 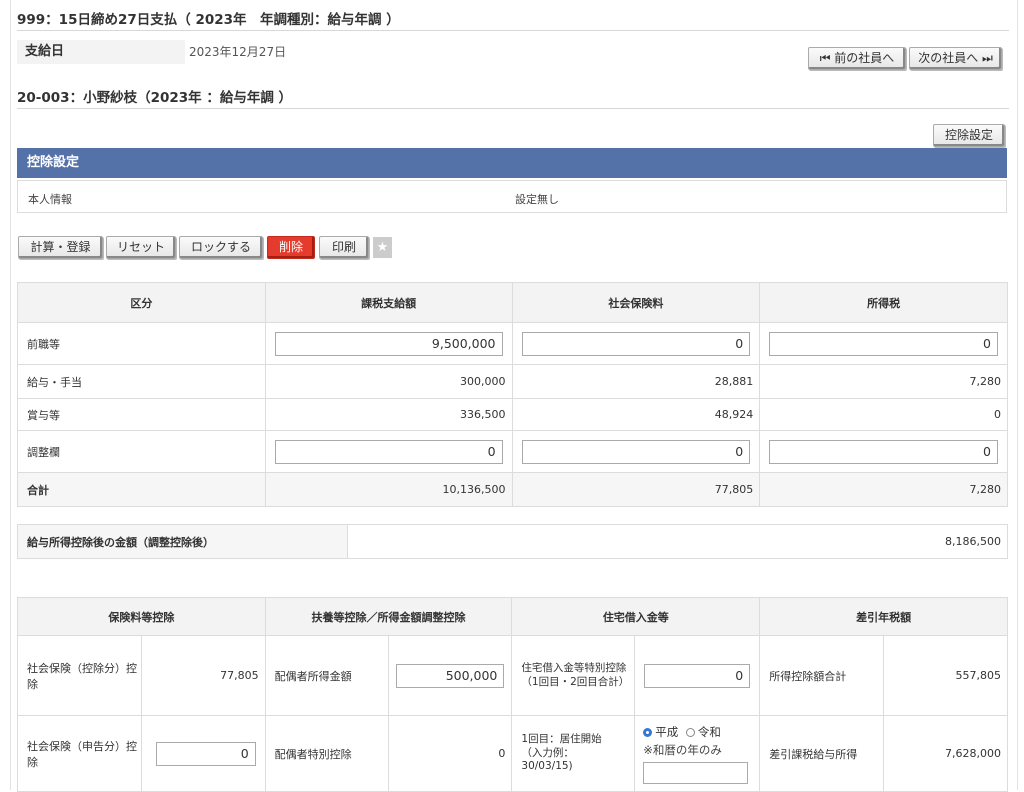 What do you see at coordinates (388, 616) in the screenshot?
I see `deduction-header-dependents: 扶養等控除／所得金額調整控除` at bounding box center [388, 616].